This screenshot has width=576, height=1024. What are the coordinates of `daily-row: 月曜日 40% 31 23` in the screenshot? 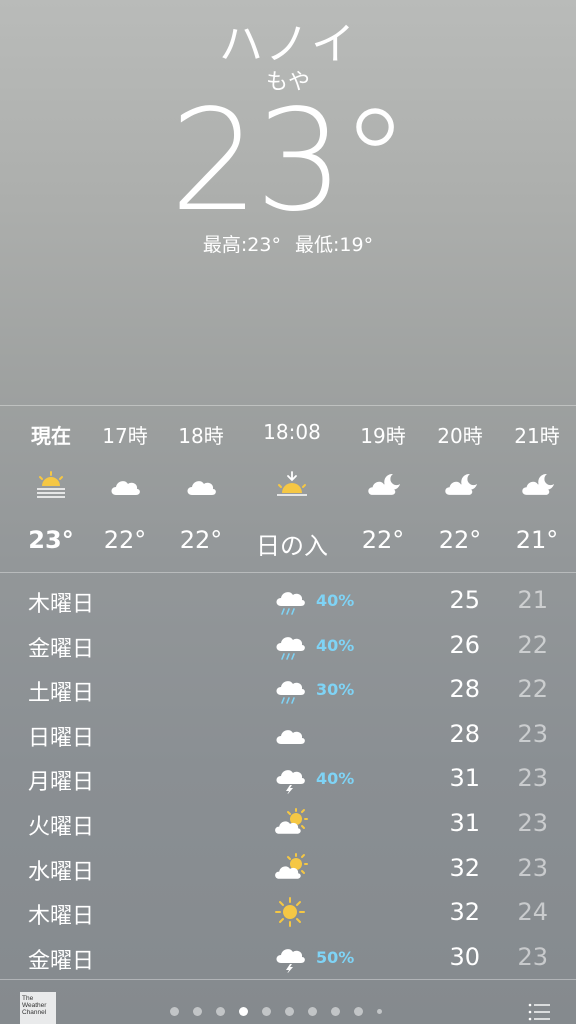 It's located at (288, 778).